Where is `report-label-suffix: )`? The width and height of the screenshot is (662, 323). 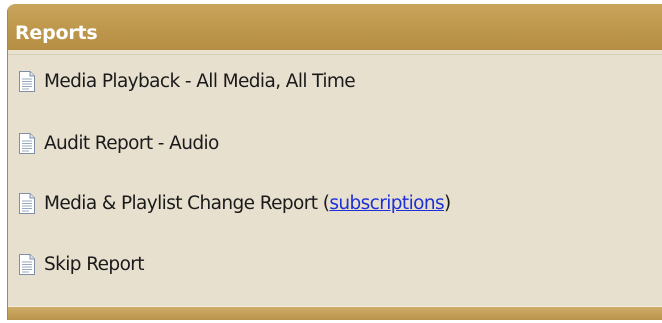 report-label-suffix: ) is located at coordinates (447, 203).